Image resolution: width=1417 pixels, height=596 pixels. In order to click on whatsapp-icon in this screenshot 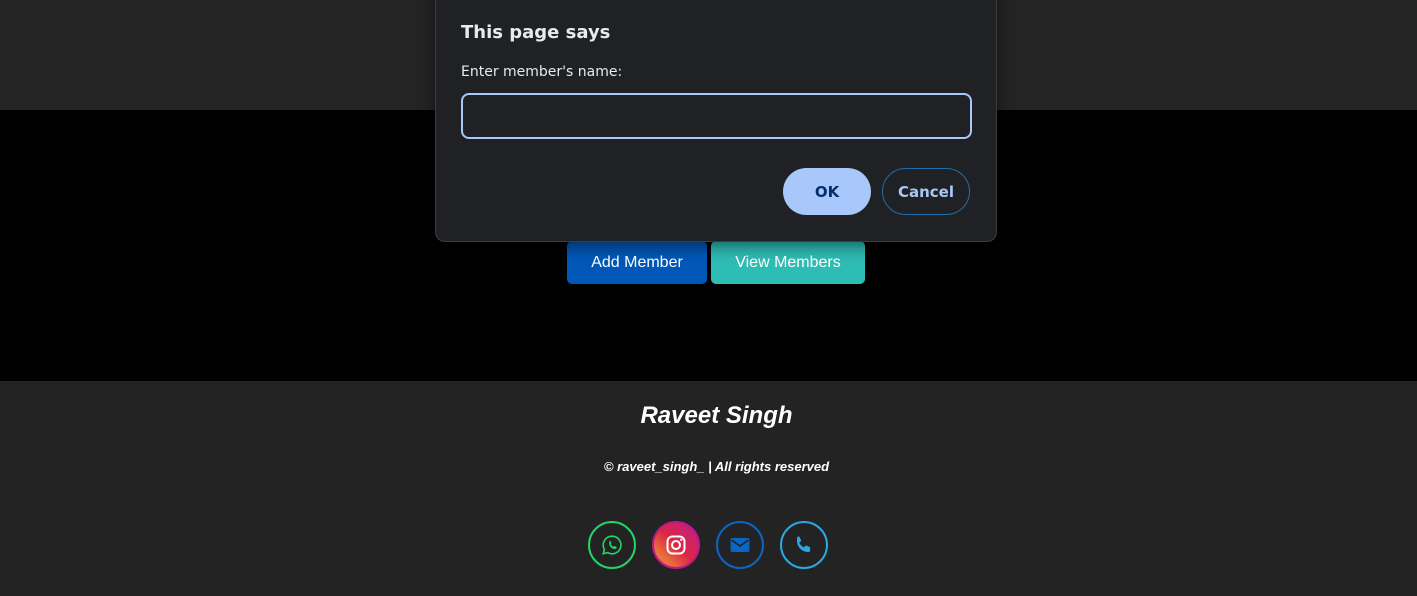, I will do `click(612, 545)`.